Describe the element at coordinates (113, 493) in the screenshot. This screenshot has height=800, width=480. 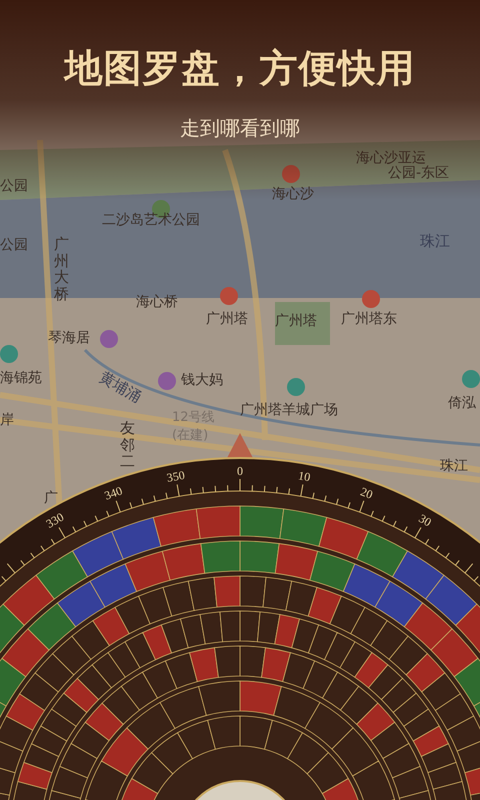
I see `degree-label: 340` at that location.